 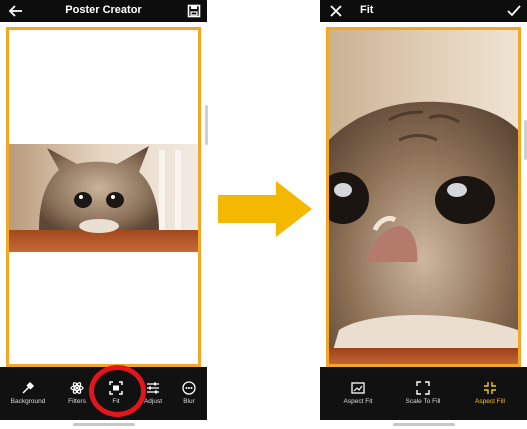 I want to click on tool-aspect-fit: Aspect Fit, so click(x=358, y=393).